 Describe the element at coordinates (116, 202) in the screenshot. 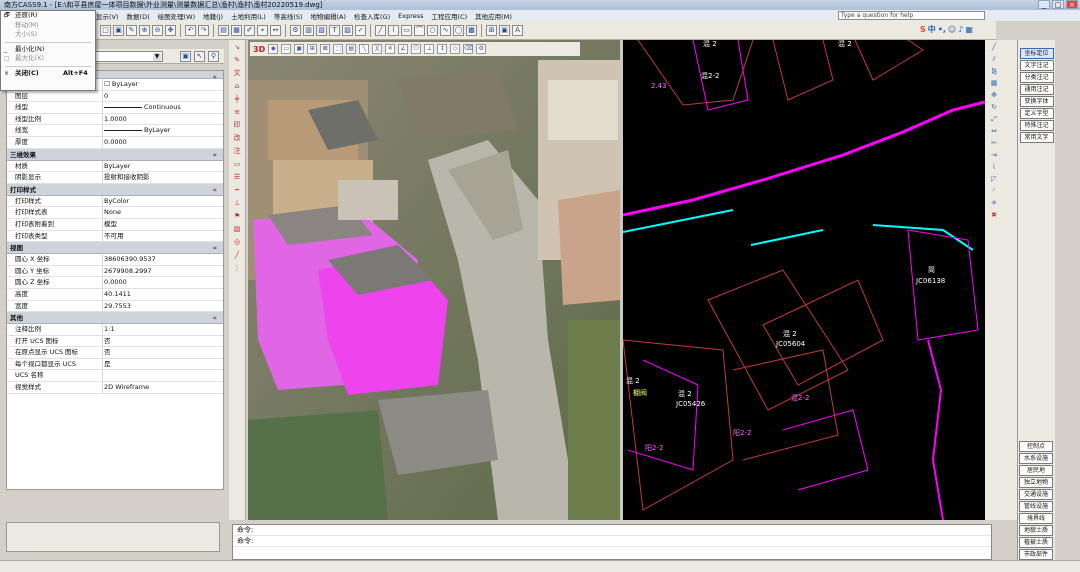

I see `property-value-cell: ByColor` at that location.